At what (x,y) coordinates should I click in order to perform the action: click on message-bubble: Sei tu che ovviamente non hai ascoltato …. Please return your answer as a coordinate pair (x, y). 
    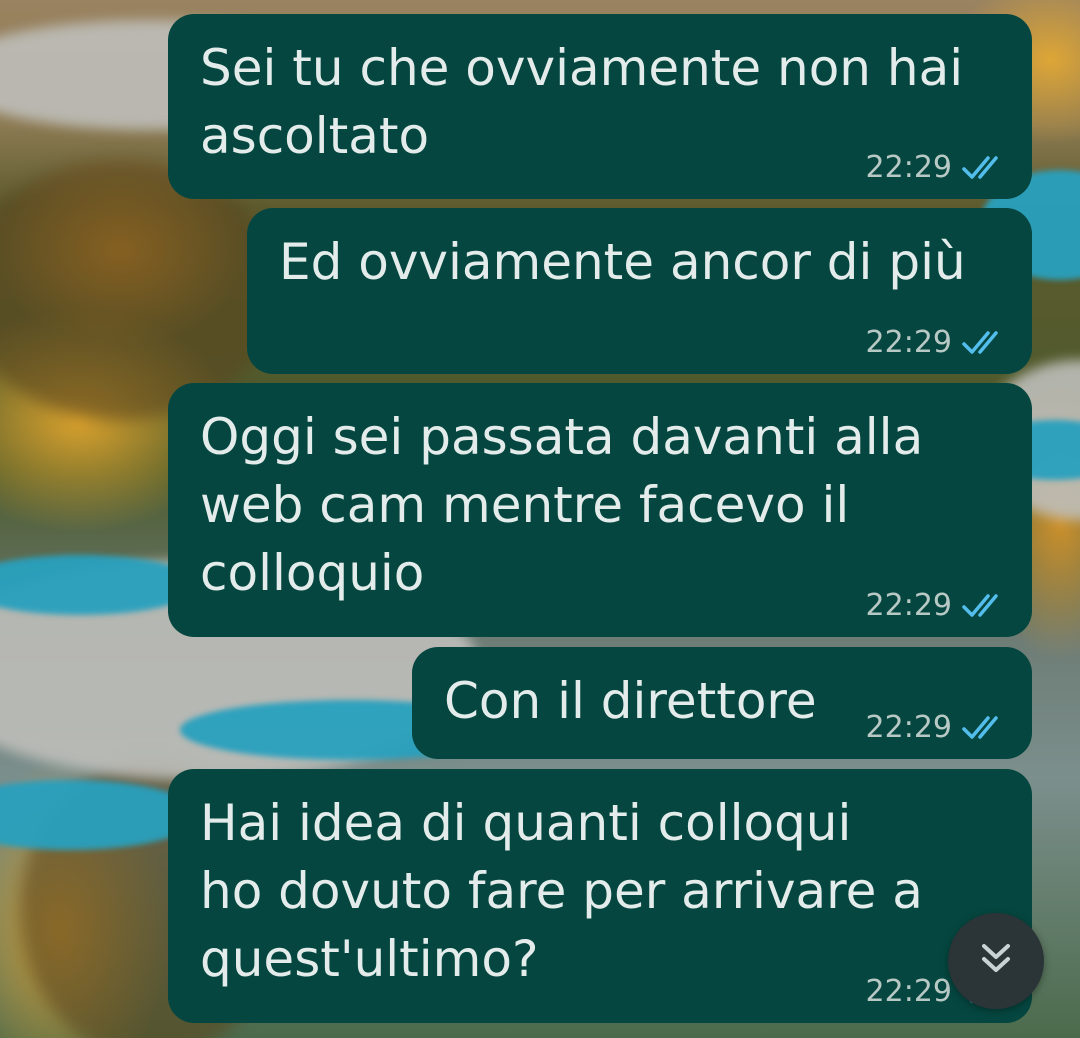
    Looking at the image, I should click on (600, 106).